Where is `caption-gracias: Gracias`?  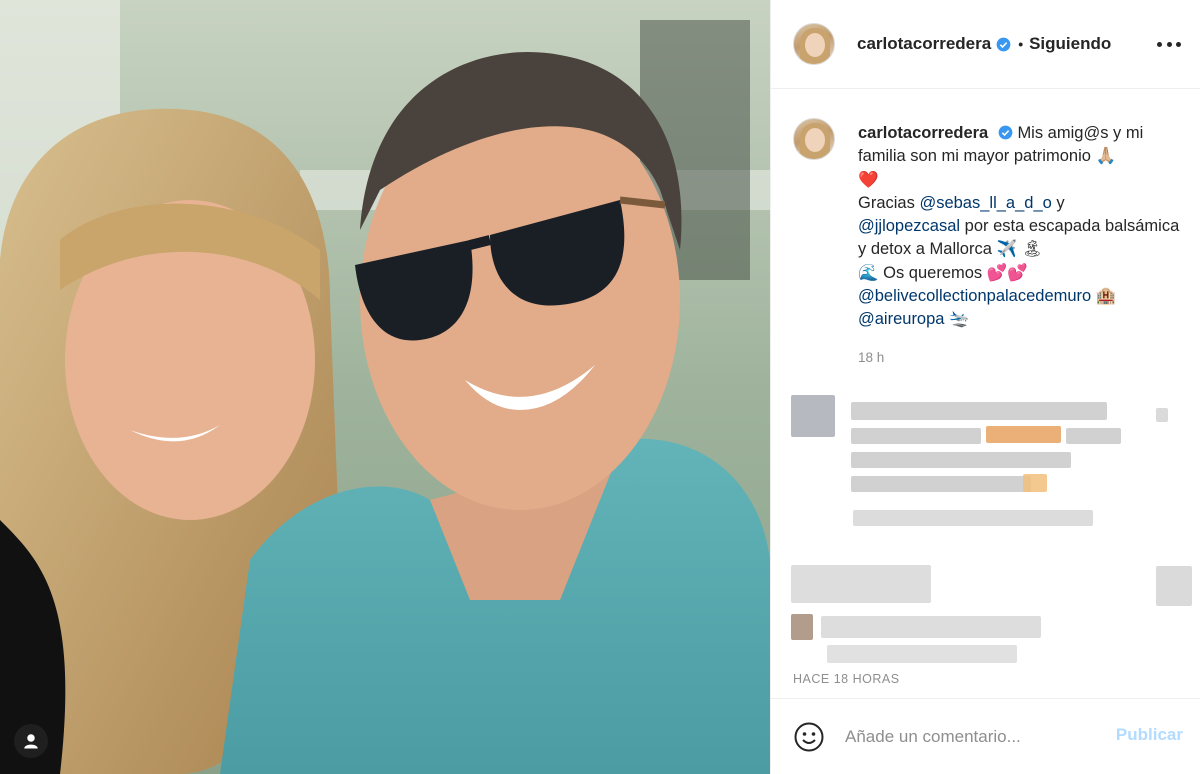
caption-gracias: Gracias is located at coordinates (886, 202).